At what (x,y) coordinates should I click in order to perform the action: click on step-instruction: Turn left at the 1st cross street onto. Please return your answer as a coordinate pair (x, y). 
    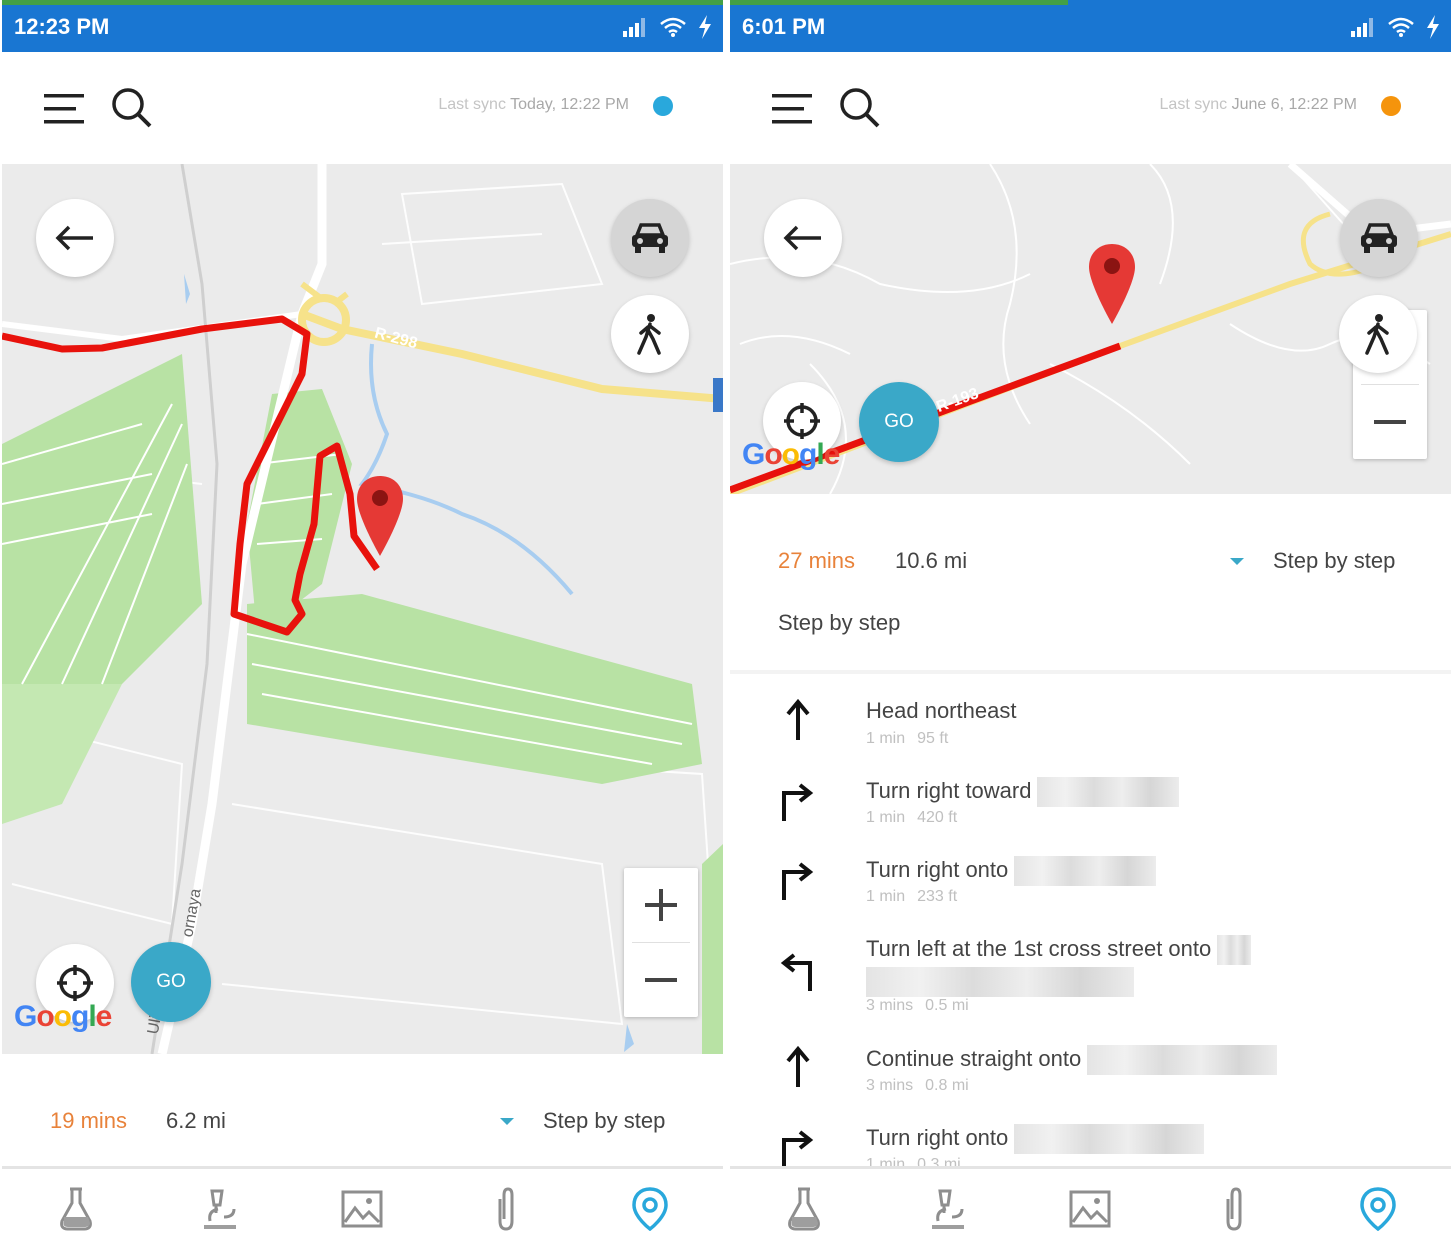
    Looking at the image, I should click on (1059, 950).